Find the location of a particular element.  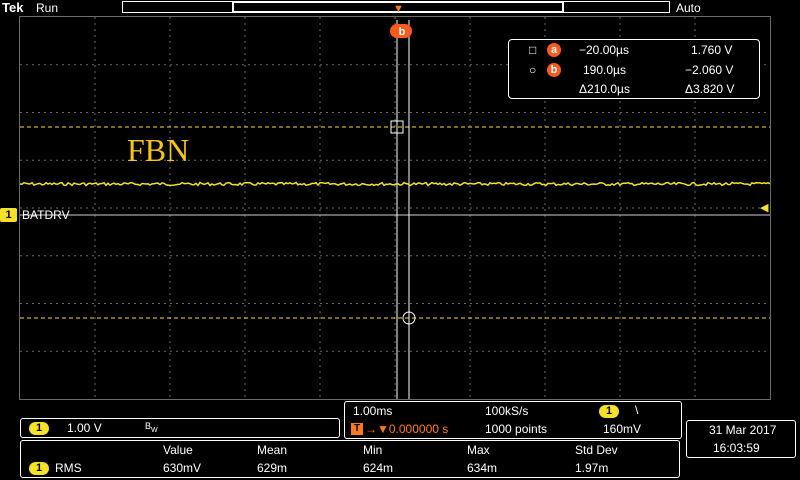

waveform-label: FBN is located at coordinates (158, 150).